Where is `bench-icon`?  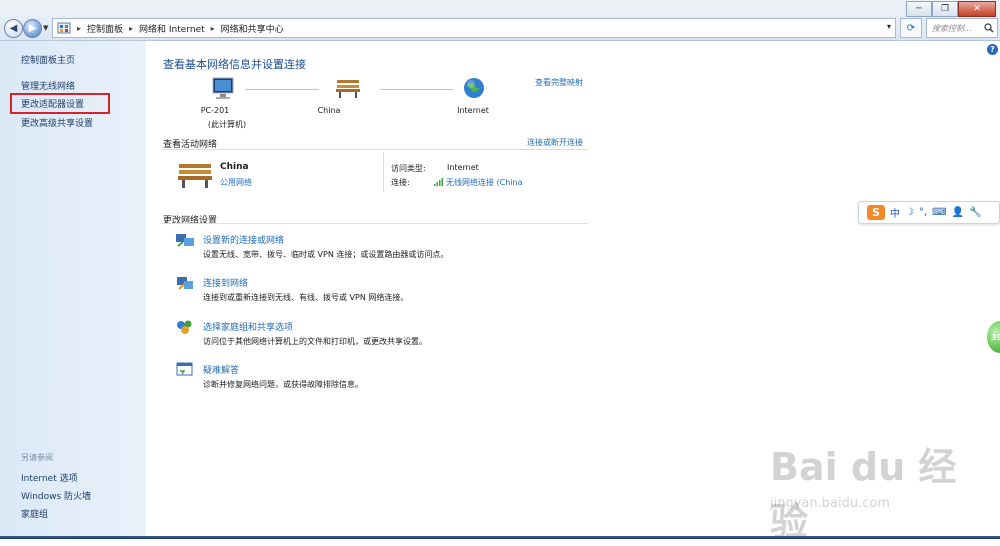
bench-icon is located at coordinates (348, 88).